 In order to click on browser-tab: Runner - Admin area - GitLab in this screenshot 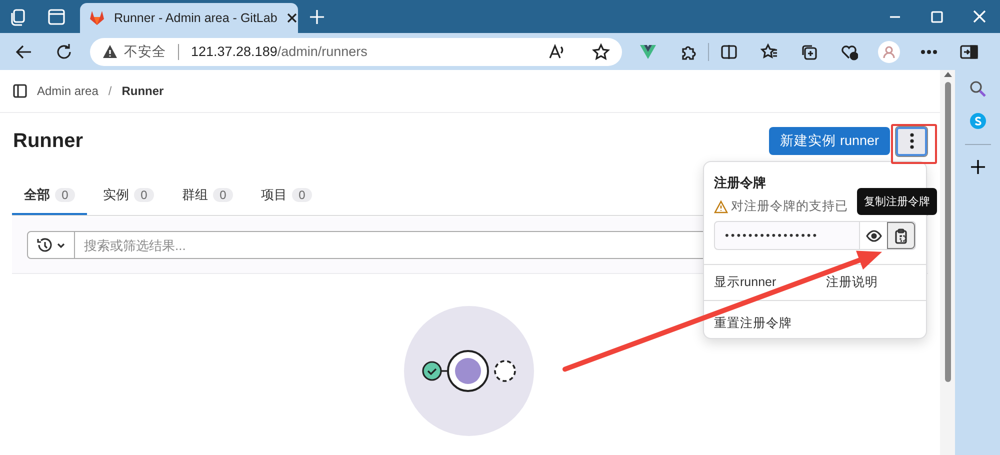, I will do `click(189, 18)`.